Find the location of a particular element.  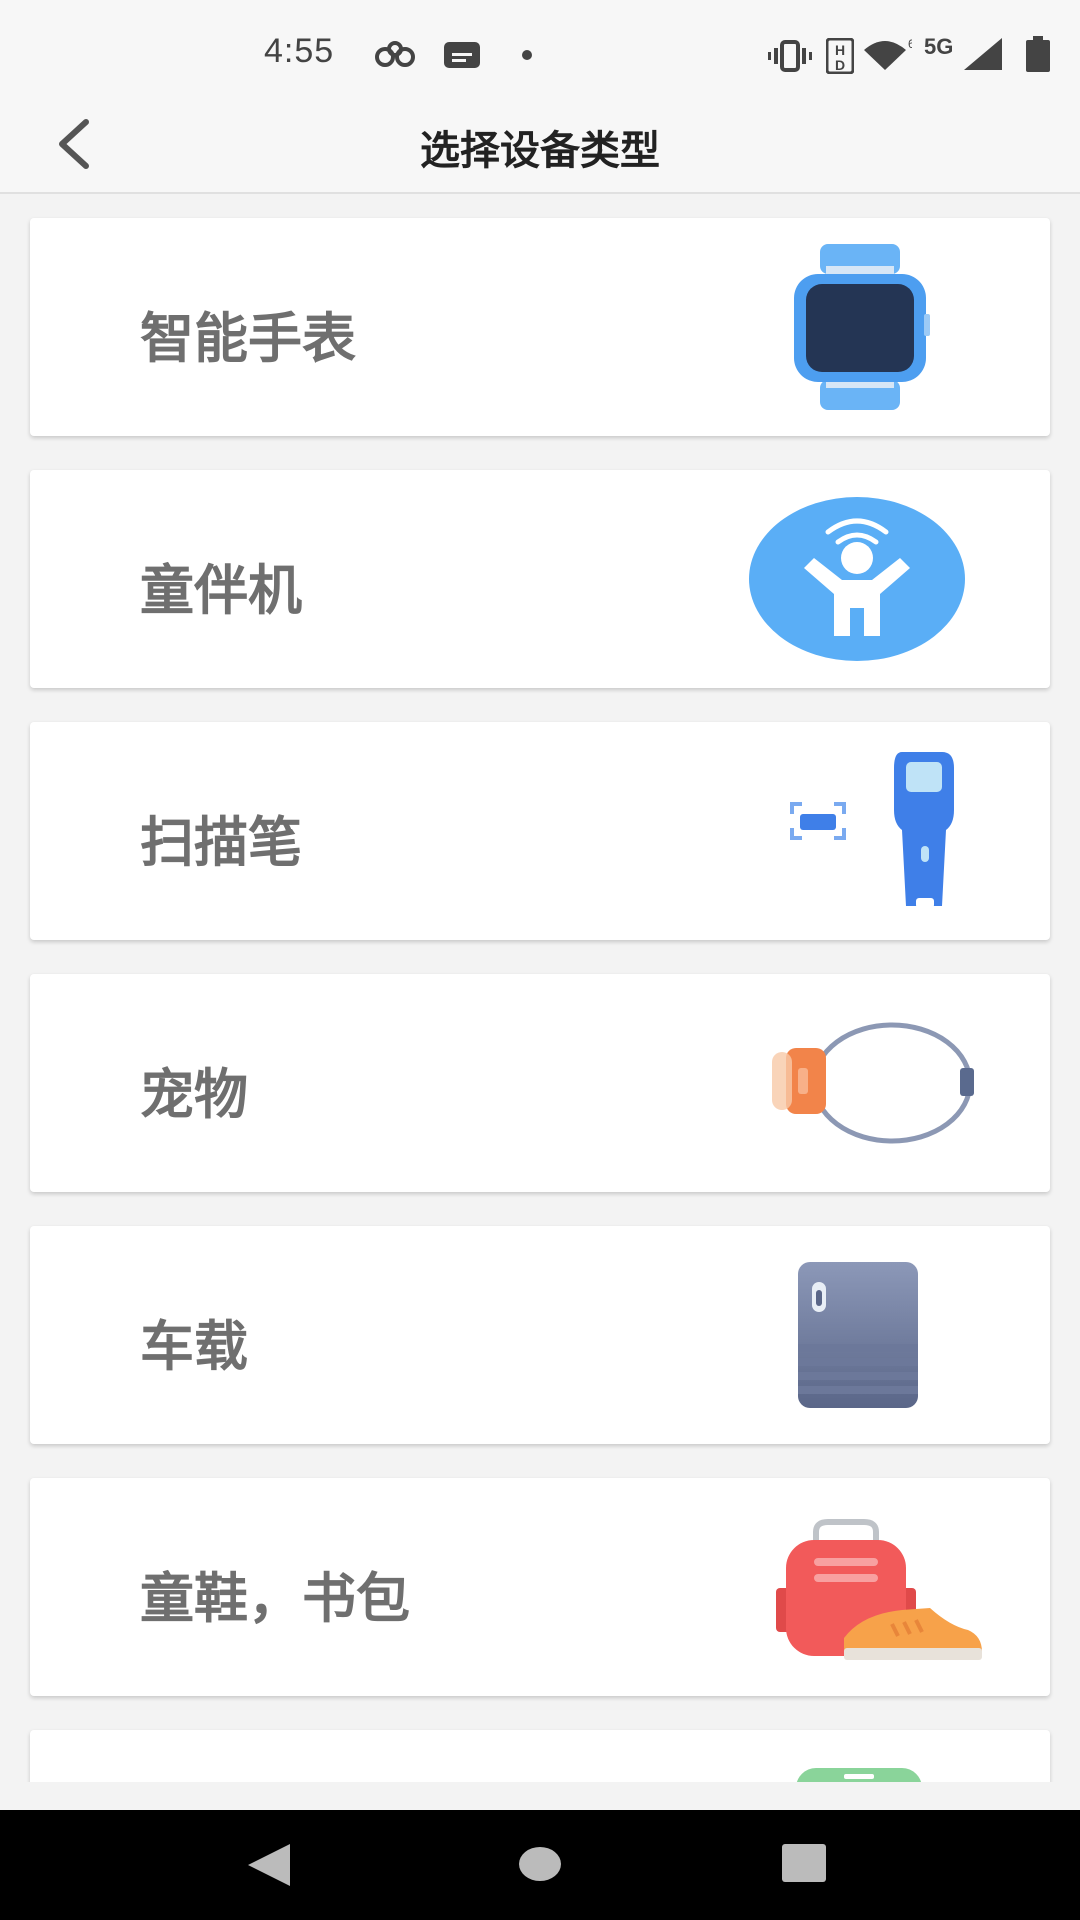

app-header: 选择设备类型 is located at coordinates (540, 147).